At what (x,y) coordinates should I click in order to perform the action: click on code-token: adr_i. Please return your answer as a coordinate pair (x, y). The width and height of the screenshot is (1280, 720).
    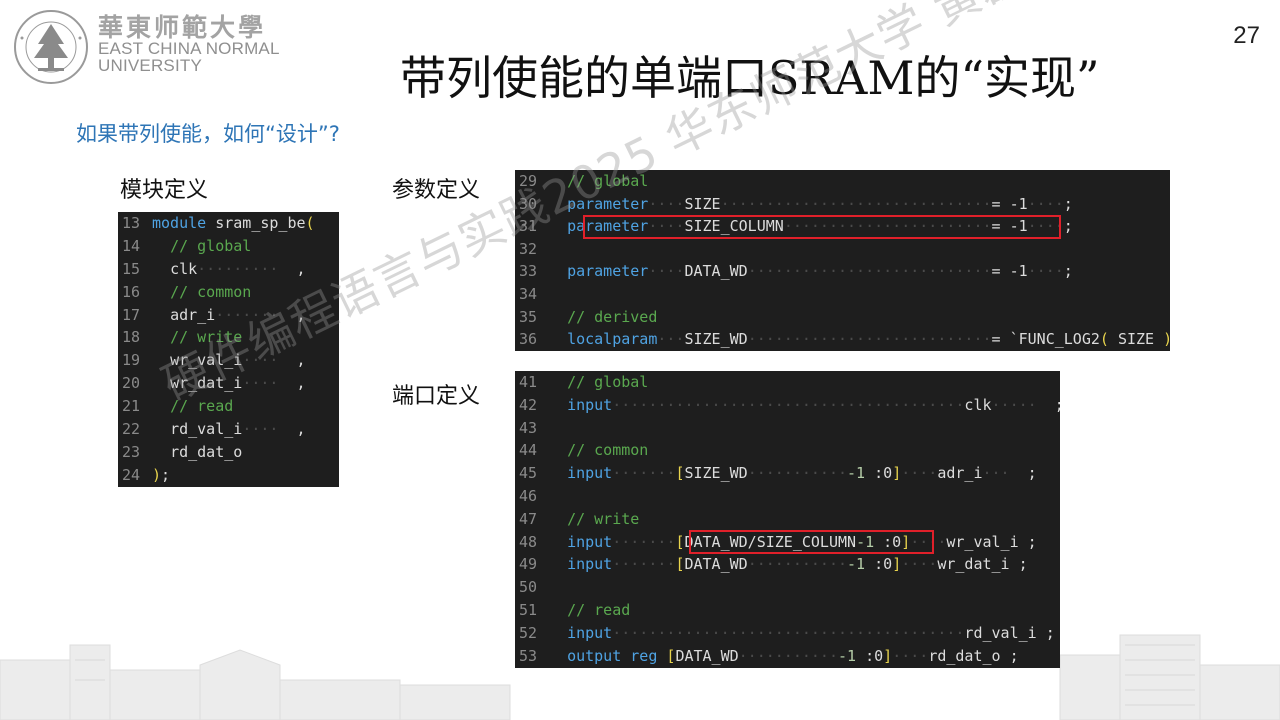
    Looking at the image, I should click on (193, 314).